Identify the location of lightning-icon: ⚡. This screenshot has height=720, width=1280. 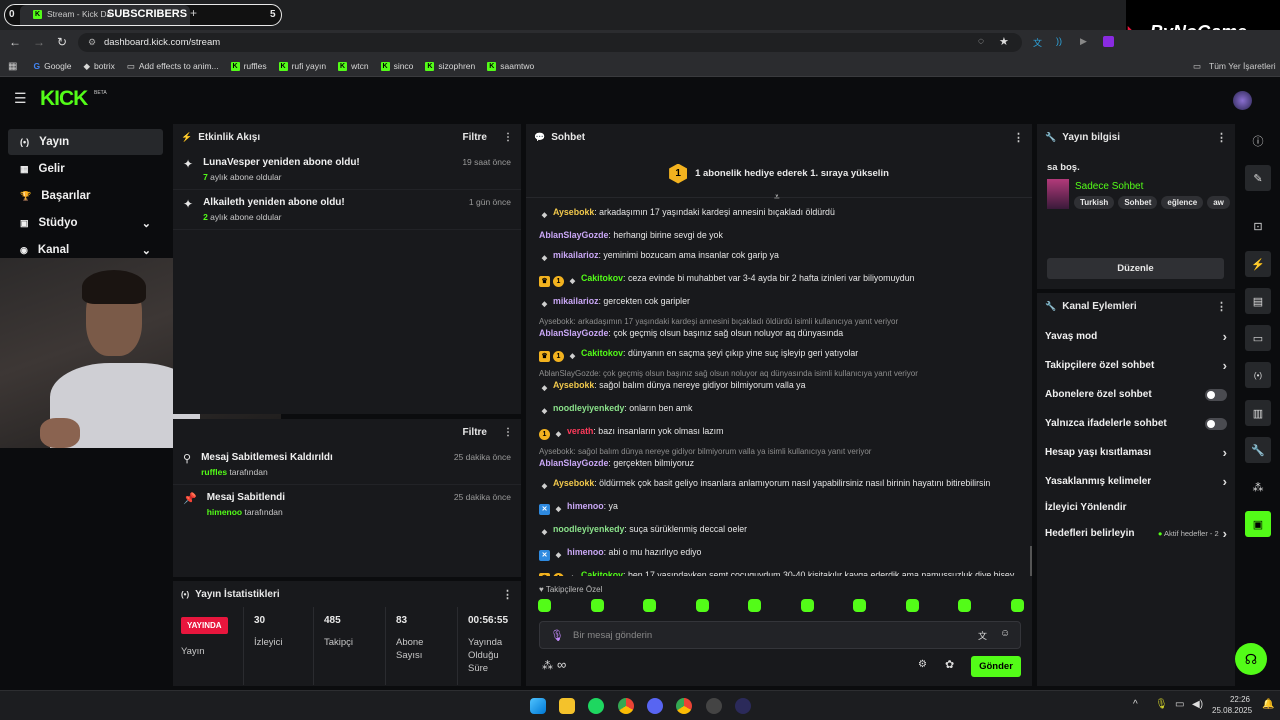
(1258, 264).